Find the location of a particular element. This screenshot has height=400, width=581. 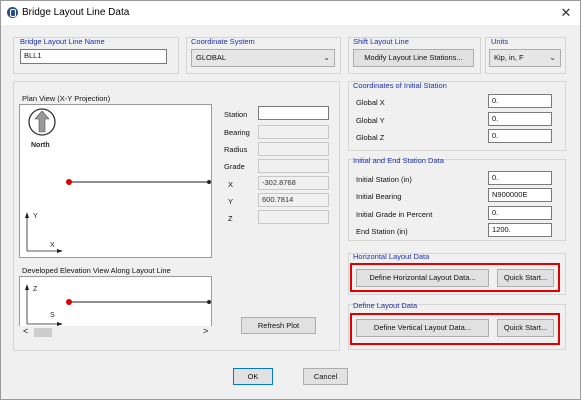

global-x-label: Global X is located at coordinates (370, 102).